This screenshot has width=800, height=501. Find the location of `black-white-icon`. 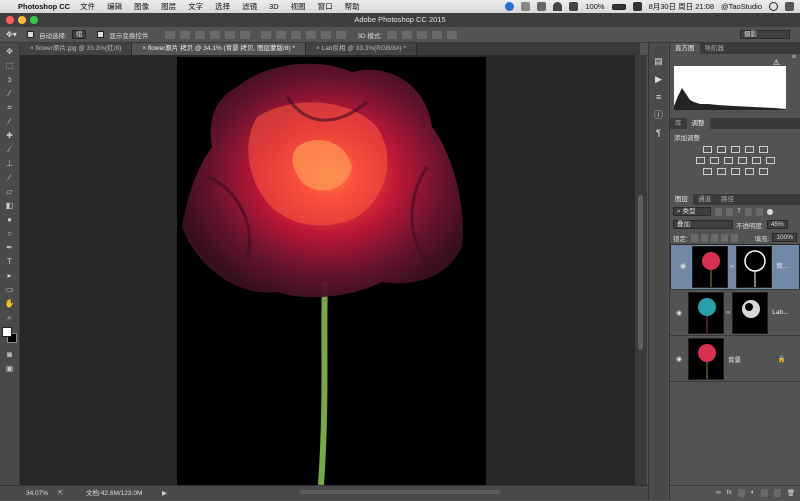

black-white-icon is located at coordinates (728, 160).